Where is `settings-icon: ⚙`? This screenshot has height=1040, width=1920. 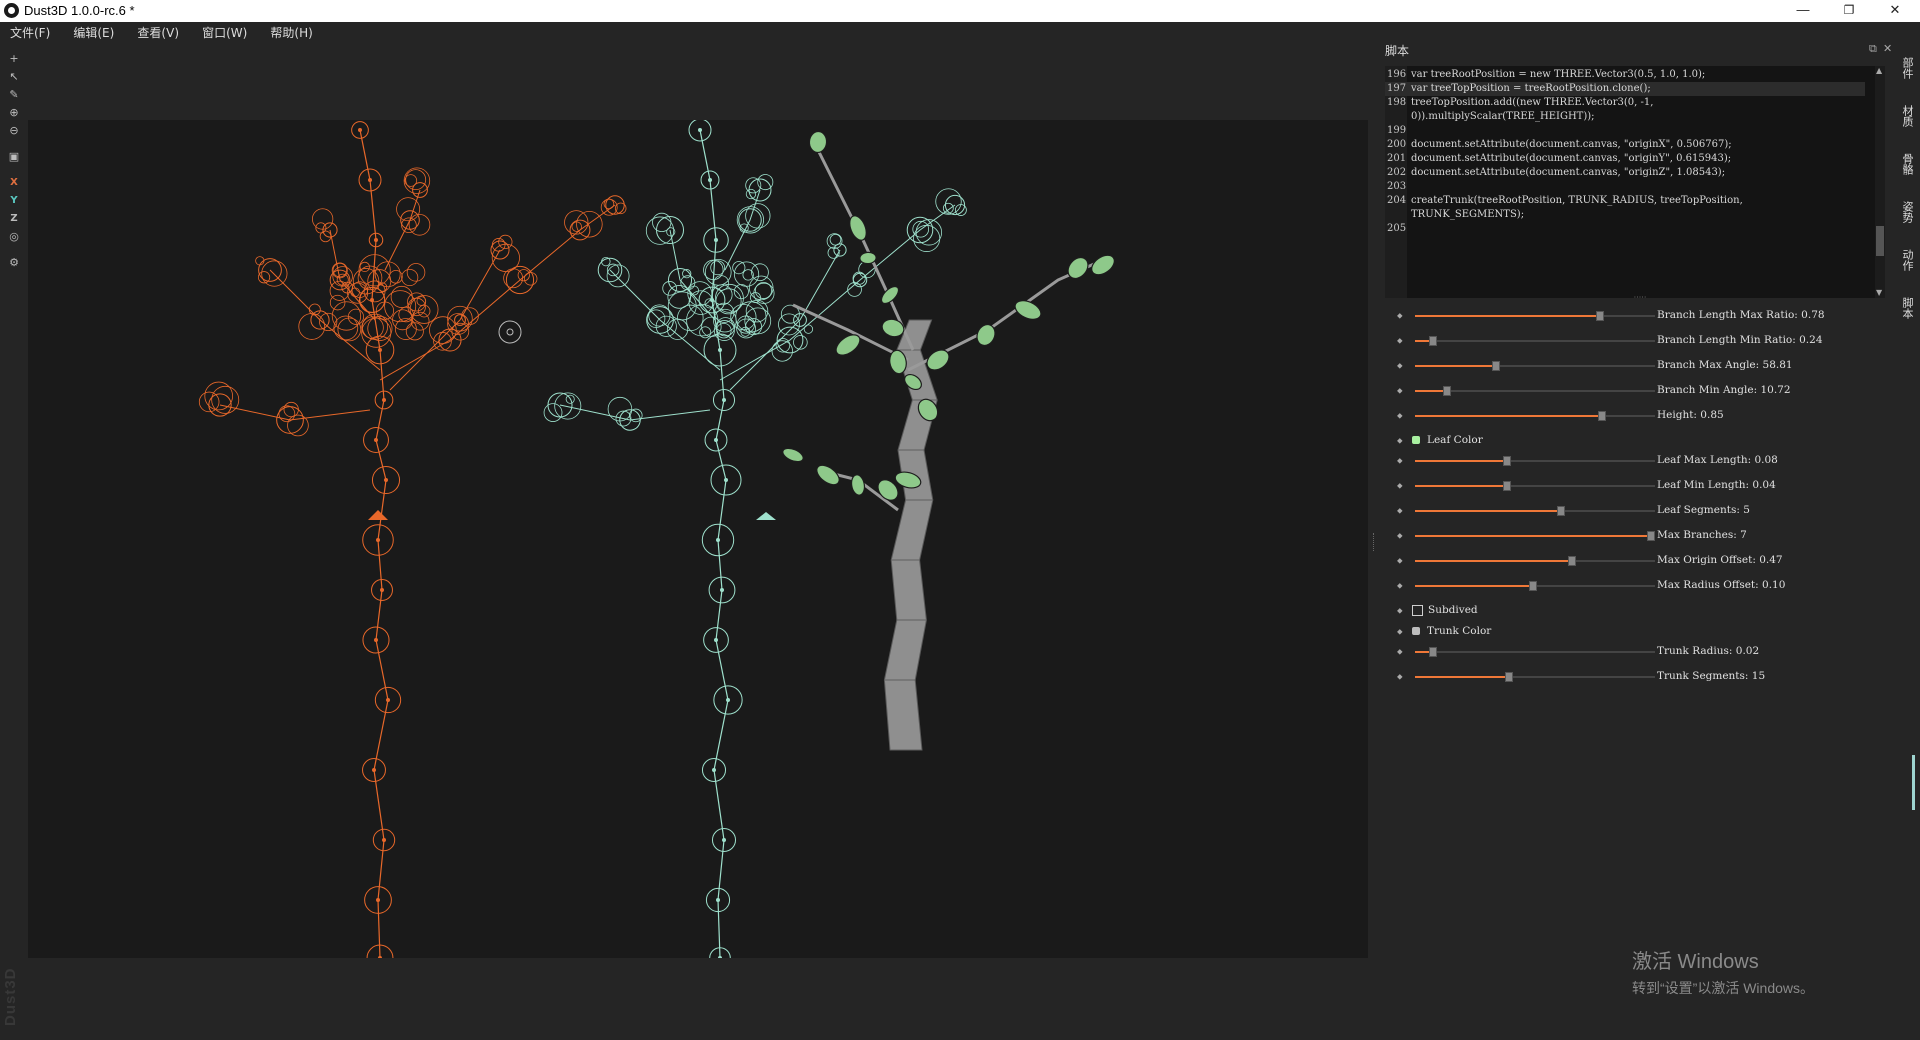 settings-icon: ⚙ is located at coordinates (14, 262).